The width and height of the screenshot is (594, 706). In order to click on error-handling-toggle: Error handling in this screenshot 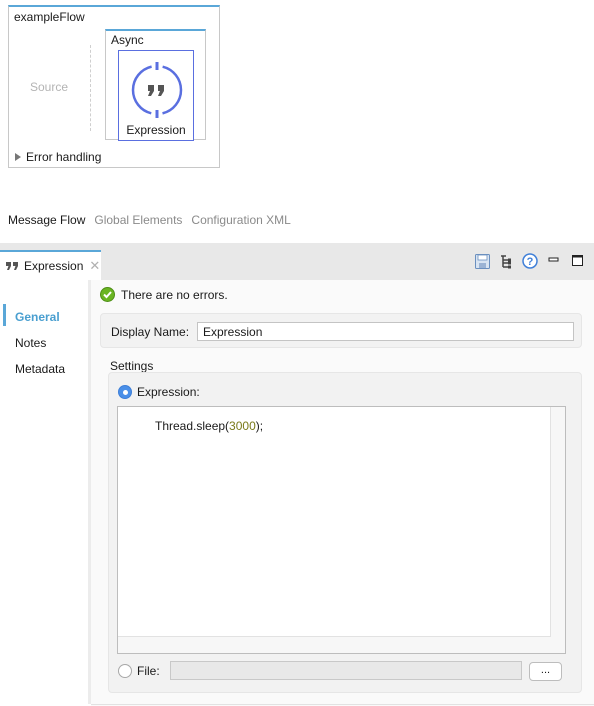, I will do `click(58, 157)`.